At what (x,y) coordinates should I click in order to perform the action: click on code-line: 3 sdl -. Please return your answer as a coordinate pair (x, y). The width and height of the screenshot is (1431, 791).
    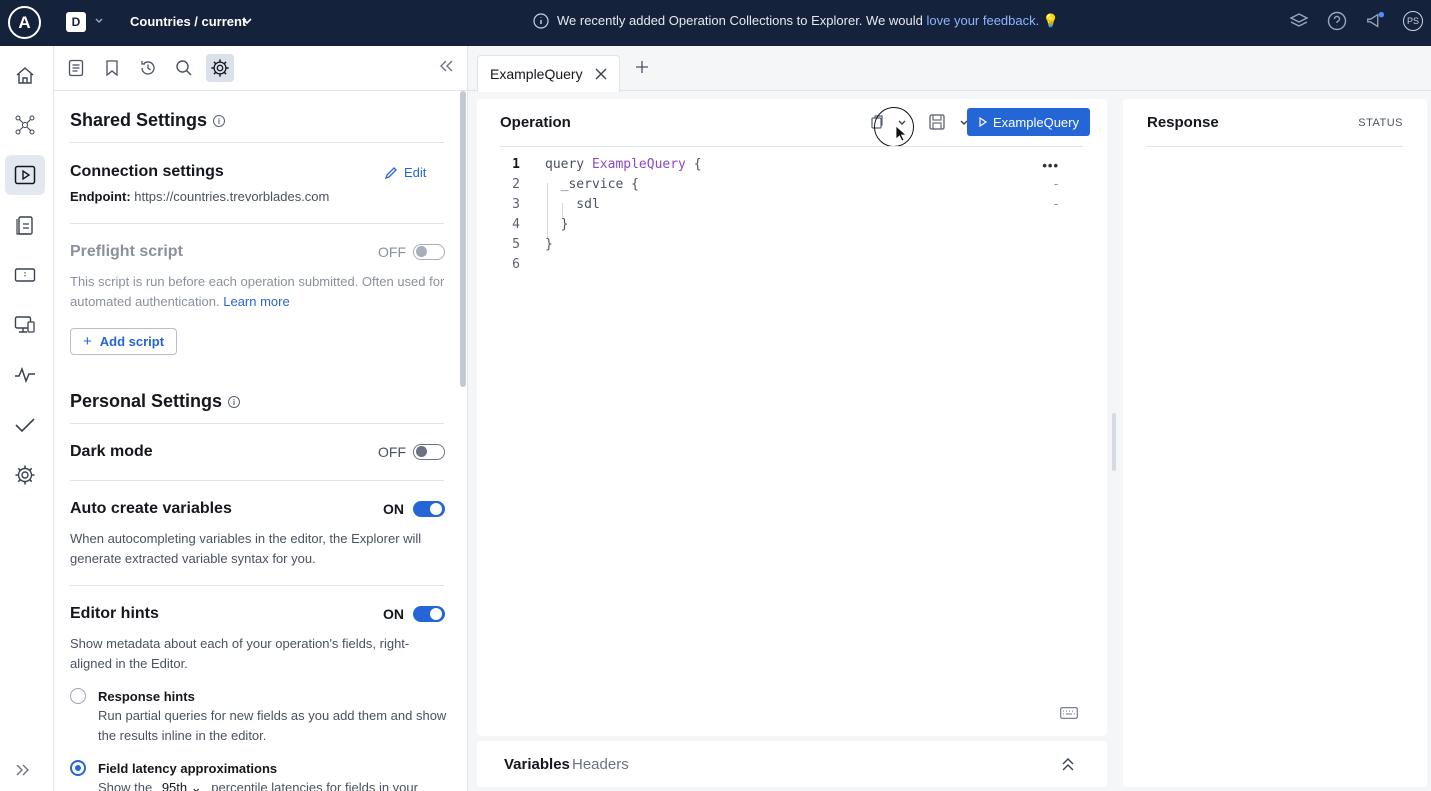
    Looking at the image, I should click on (791, 205).